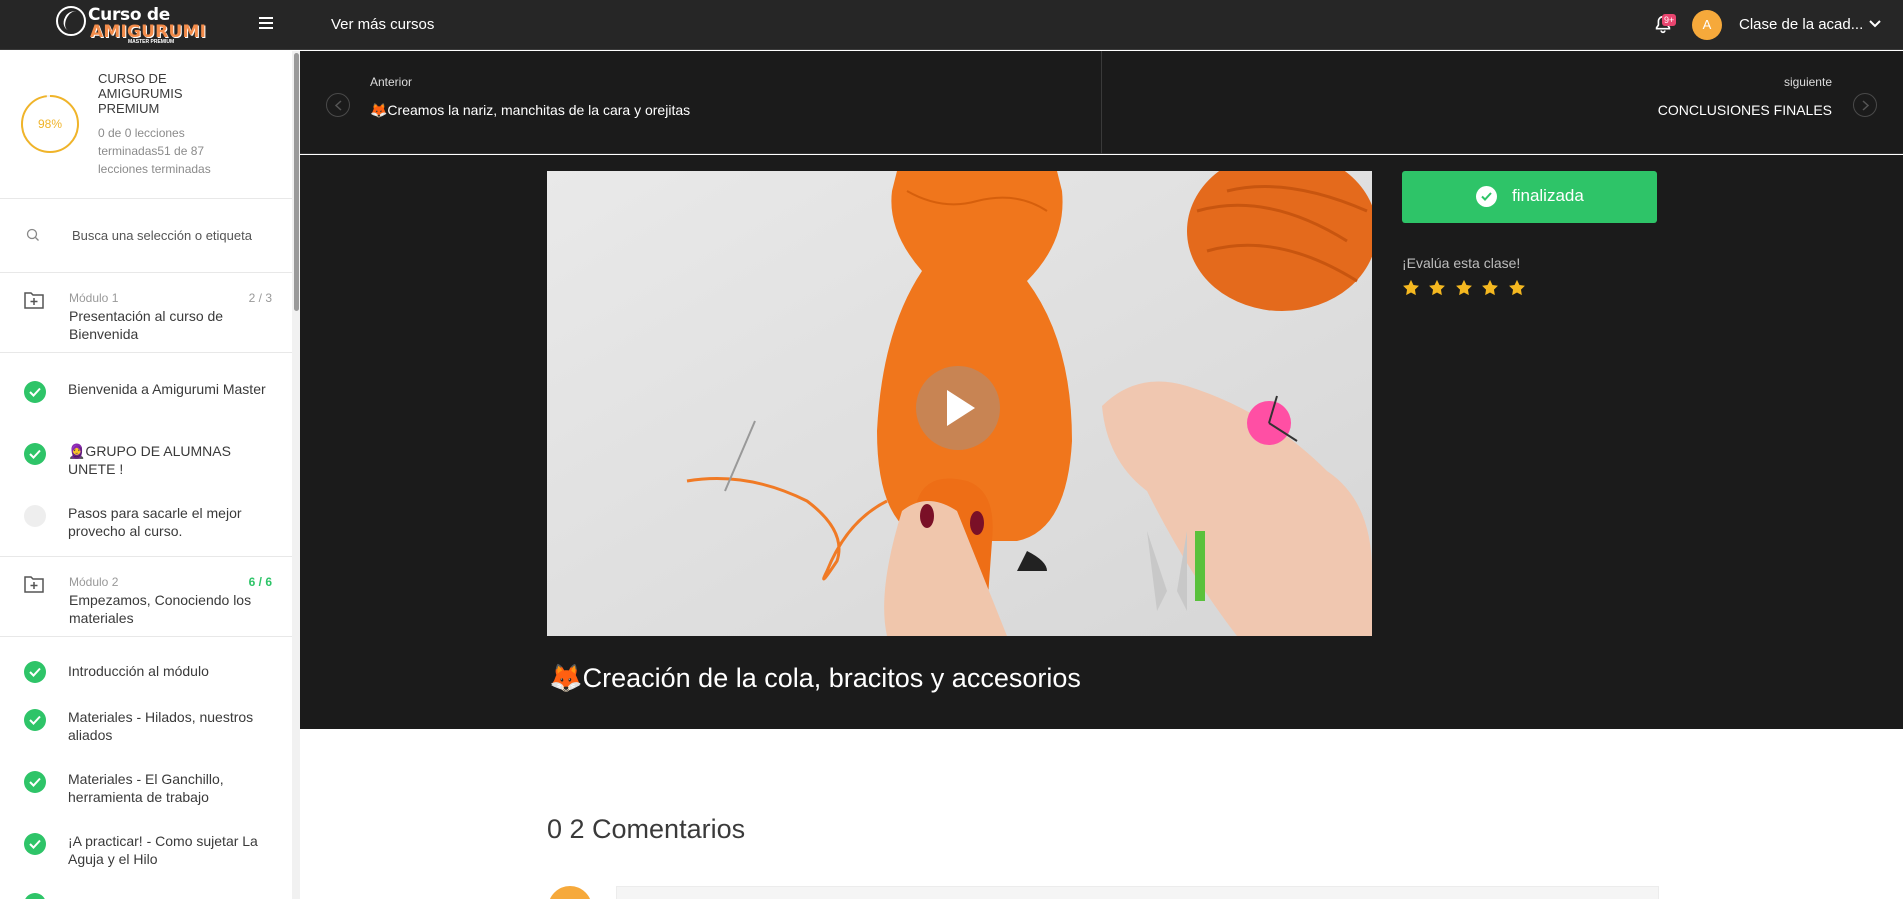 The image size is (1903, 899). What do you see at coordinates (1807, 82) in the screenshot?
I see `next-label: siguiente` at bounding box center [1807, 82].